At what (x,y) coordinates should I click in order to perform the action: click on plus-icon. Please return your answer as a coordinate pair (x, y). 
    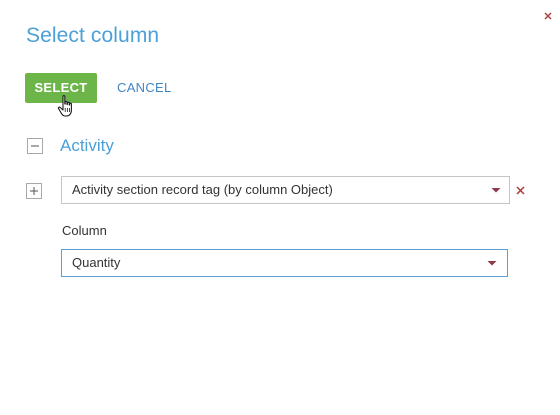
    Looking at the image, I should click on (34, 191).